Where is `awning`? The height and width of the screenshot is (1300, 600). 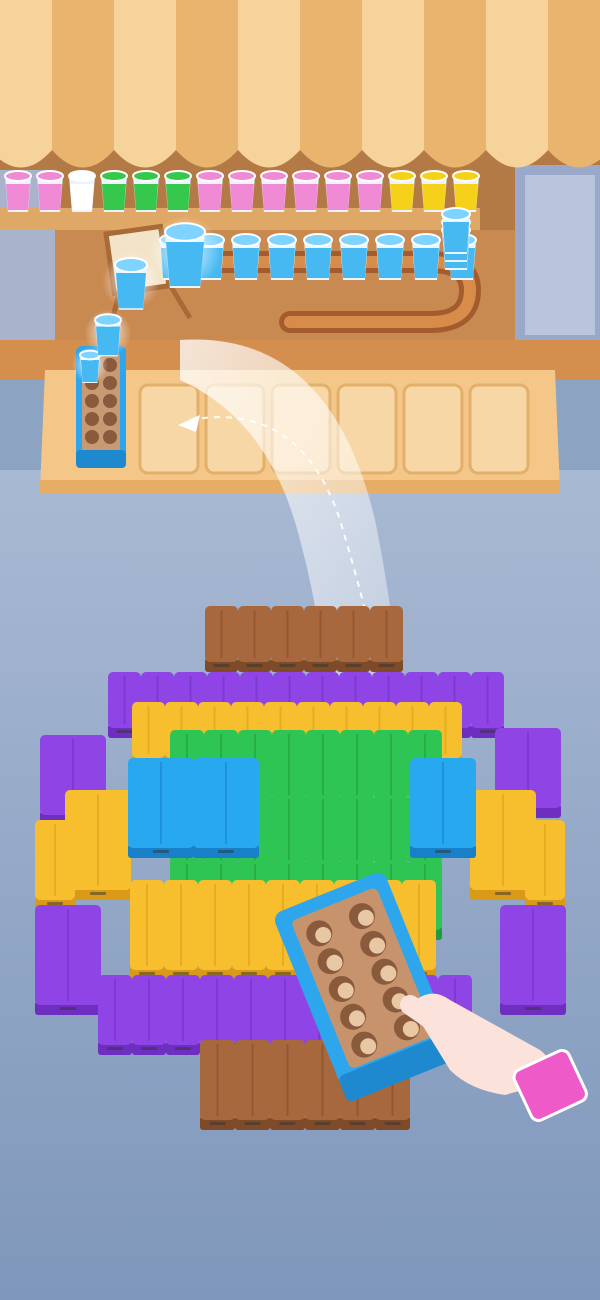
awning is located at coordinates (300, 84).